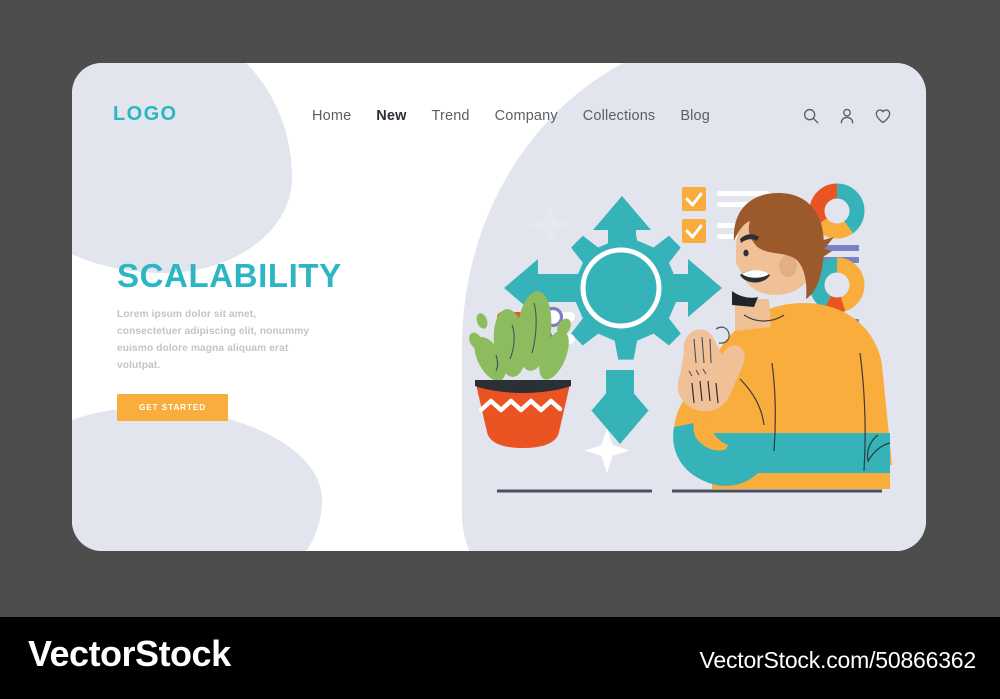 This screenshot has height=699, width=1000. I want to click on main-navigation: Home New Trend Company Collections Blog, so click(511, 116).